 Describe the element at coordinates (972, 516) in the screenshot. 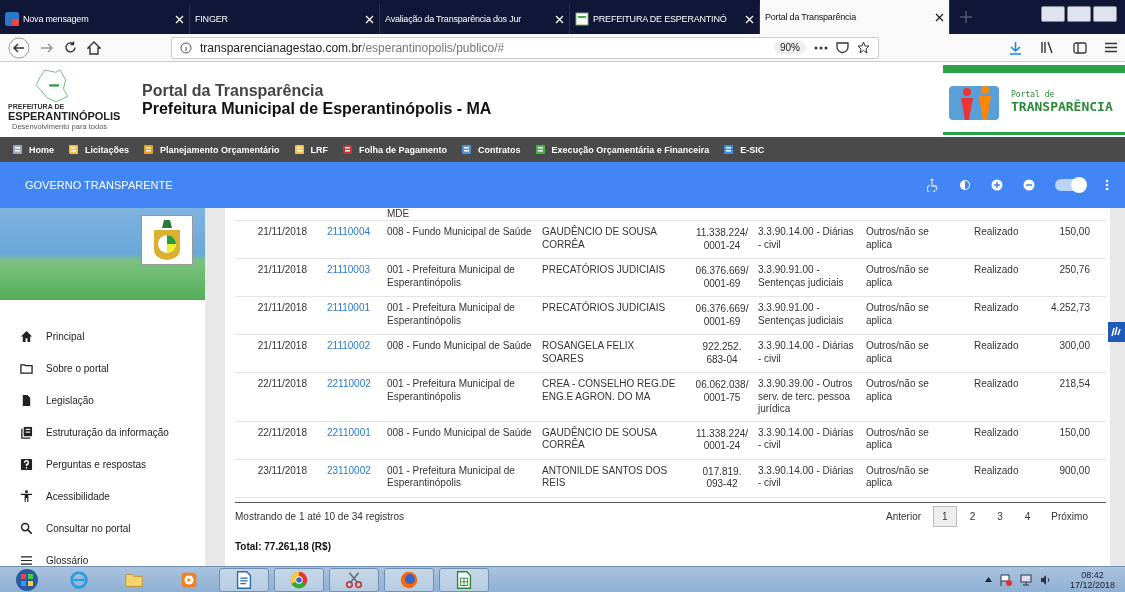

I see `page-button: 2` at that location.